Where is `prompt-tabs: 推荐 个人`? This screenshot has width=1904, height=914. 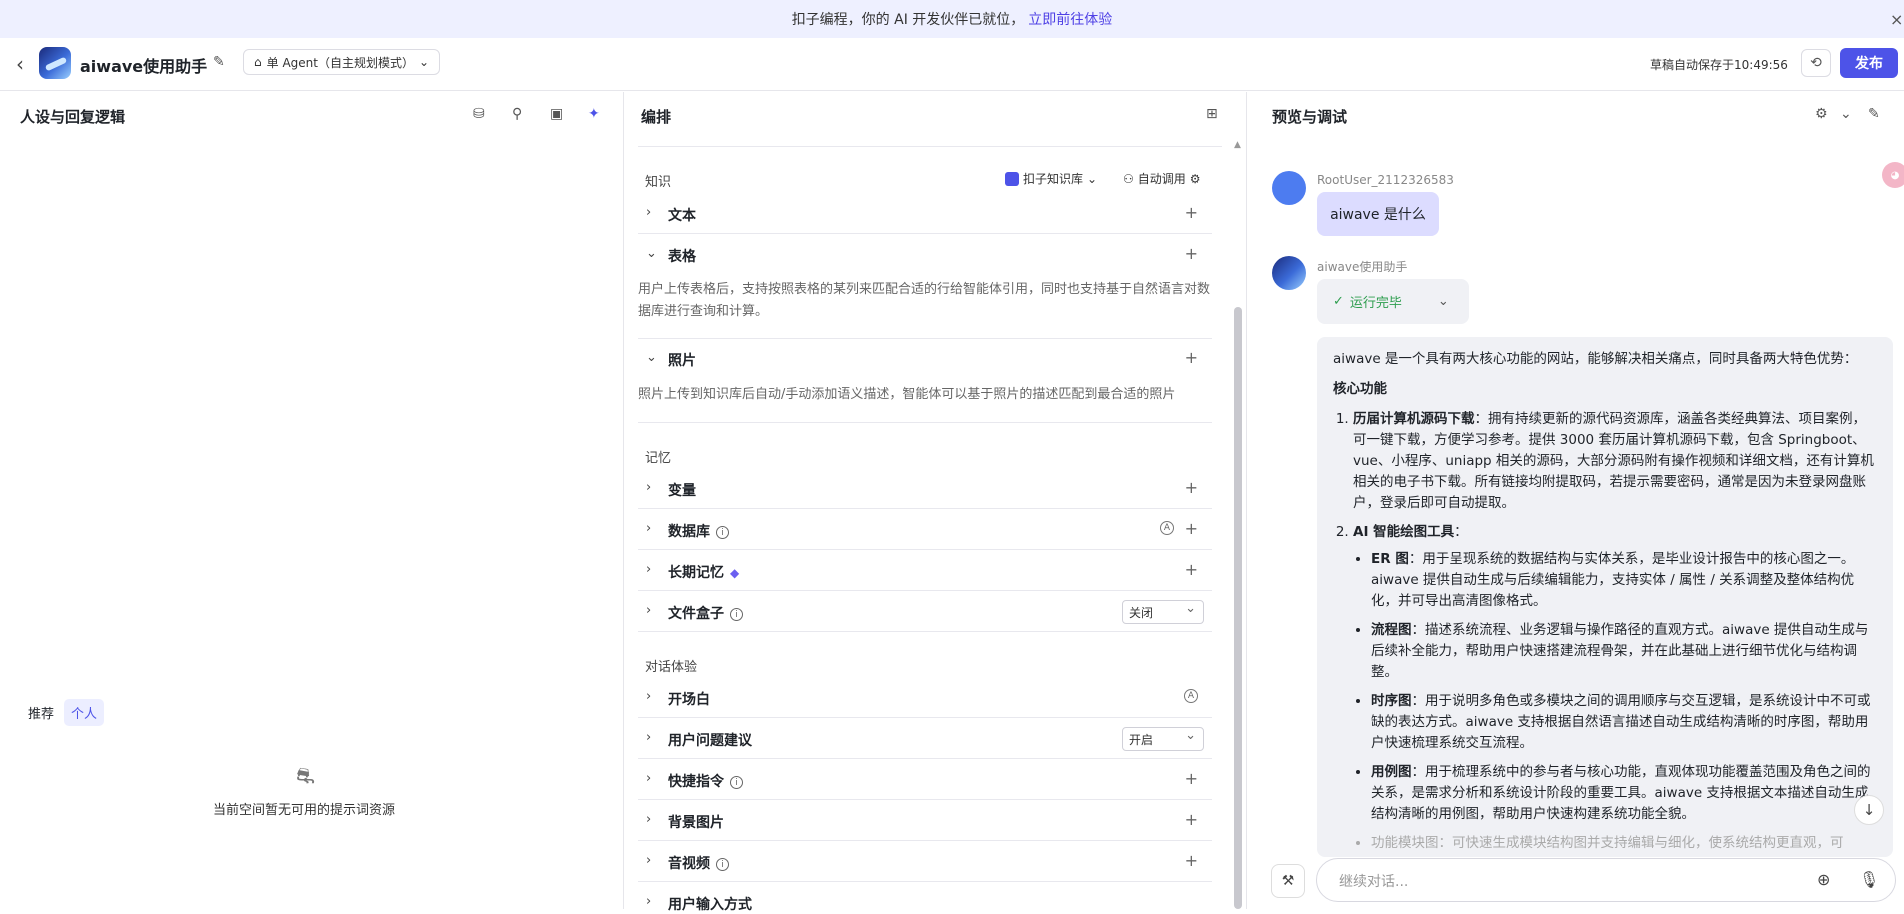 prompt-tabs: 推荐 个人 is located at coordinates (66, 712).